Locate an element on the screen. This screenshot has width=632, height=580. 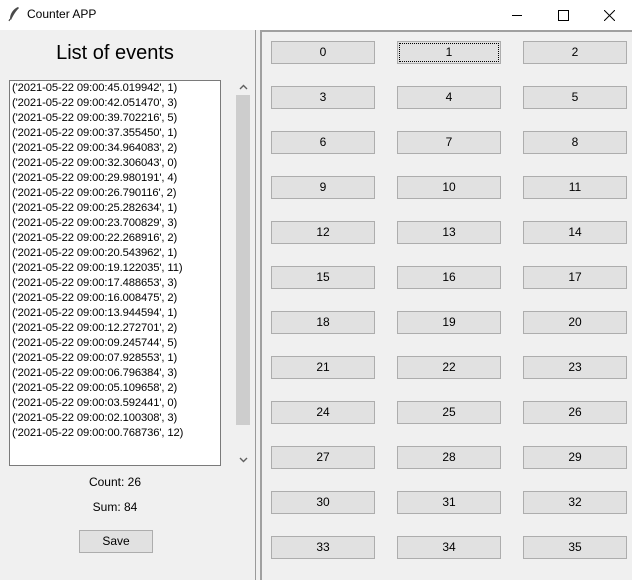
minimize-button is located at coordinates (517, 15).